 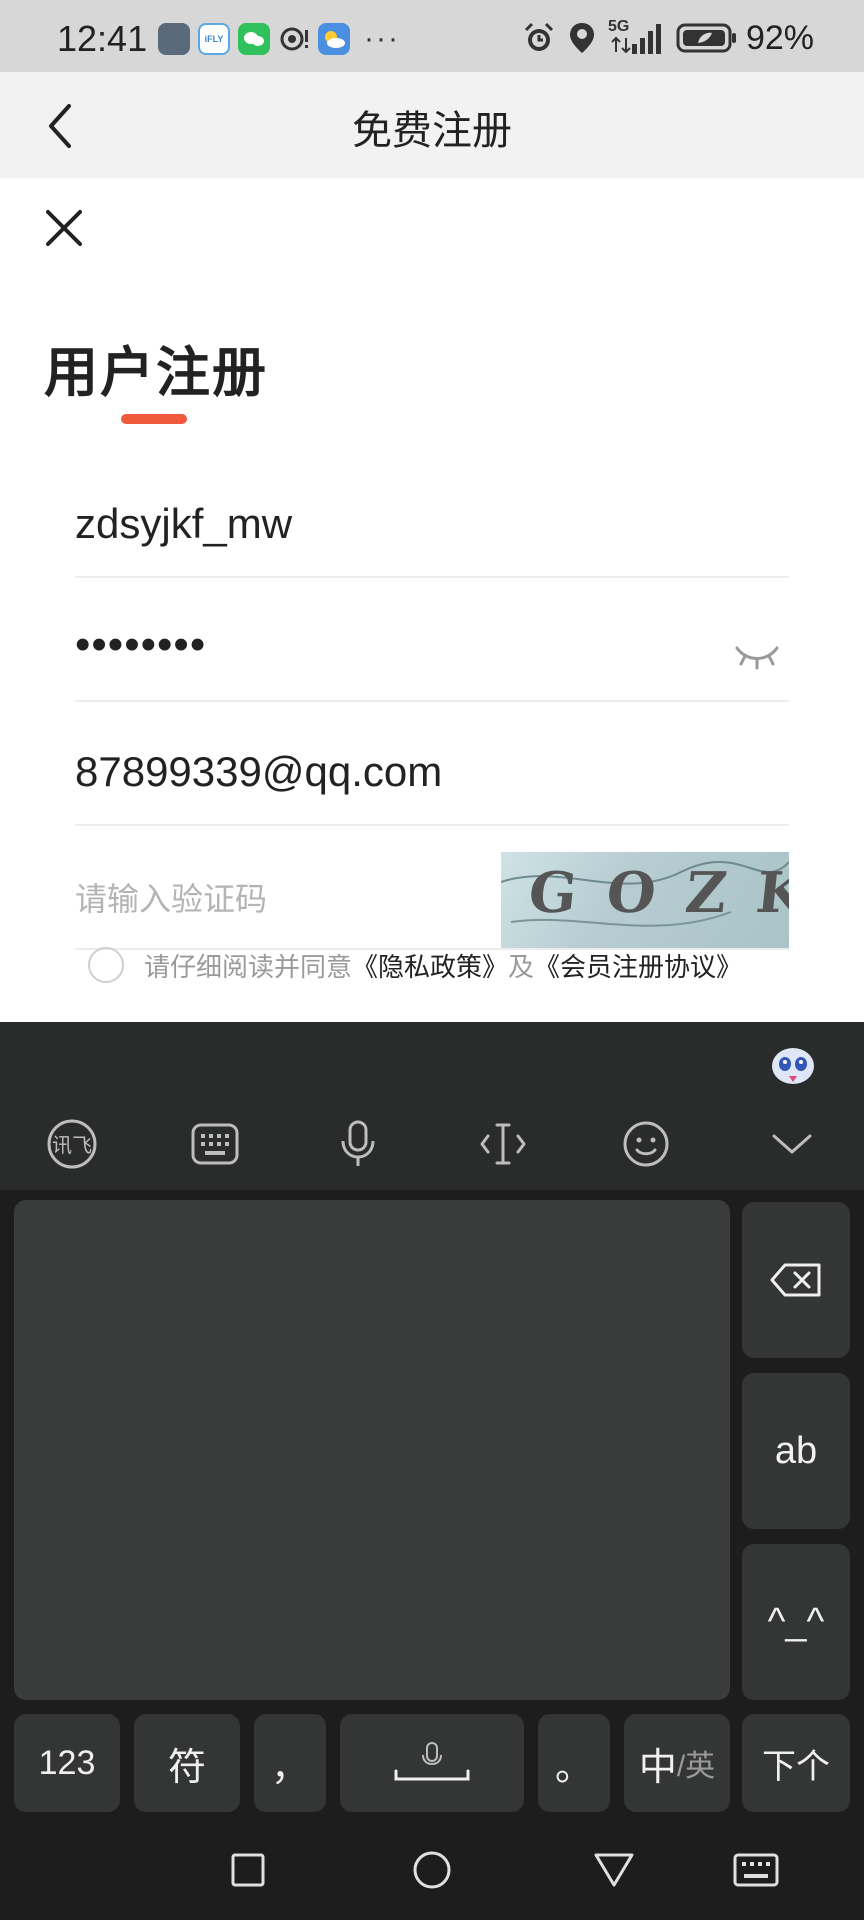 What do you see at coordinates (290, 1763) in the screenshot?
I see `comma-key: ，` at bounding box center [290, 1763].